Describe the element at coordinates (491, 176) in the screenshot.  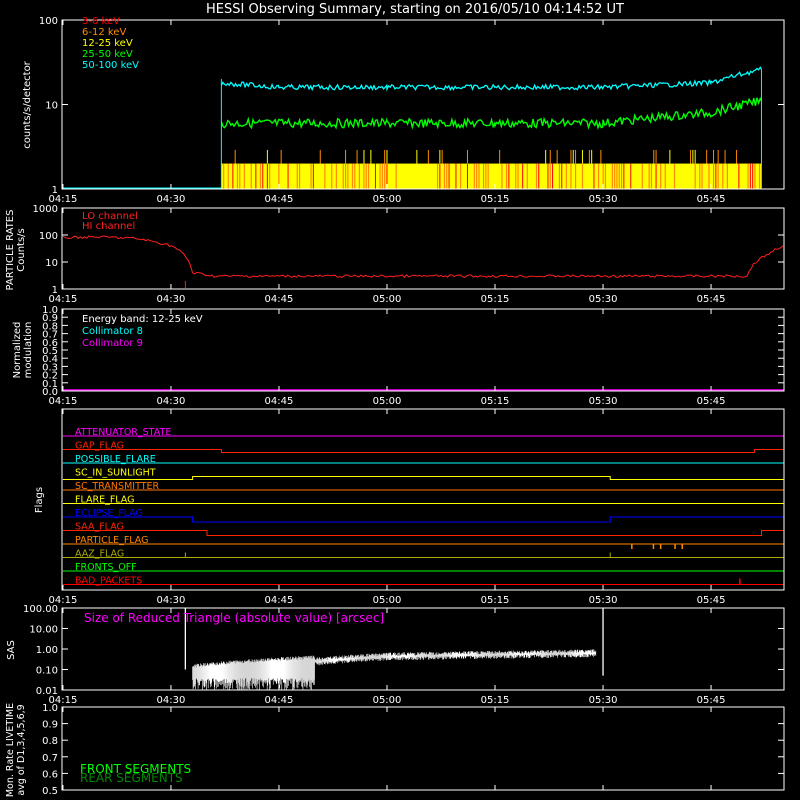
I see `band-12-25-fill` at that location.